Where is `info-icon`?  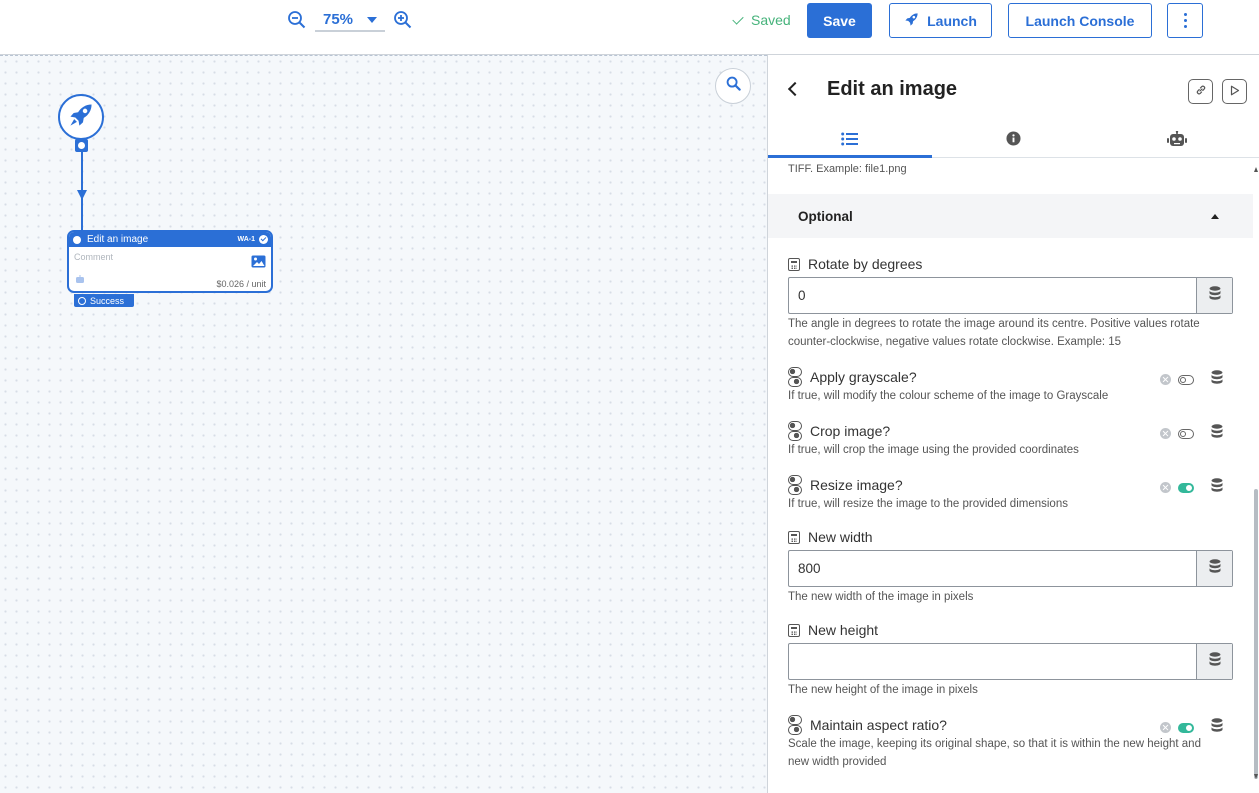 info-icon is located at coordinates (1013, 141).